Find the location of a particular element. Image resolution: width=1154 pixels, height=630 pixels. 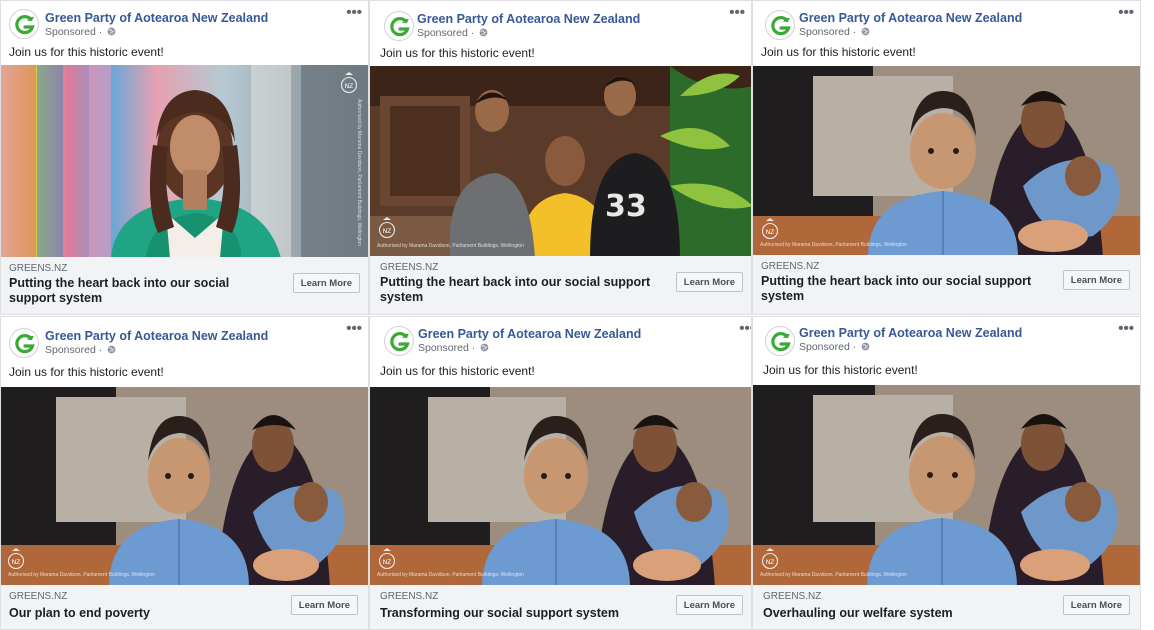

ad-headline: Transforming our social support system is located at coordinates (525, 613).